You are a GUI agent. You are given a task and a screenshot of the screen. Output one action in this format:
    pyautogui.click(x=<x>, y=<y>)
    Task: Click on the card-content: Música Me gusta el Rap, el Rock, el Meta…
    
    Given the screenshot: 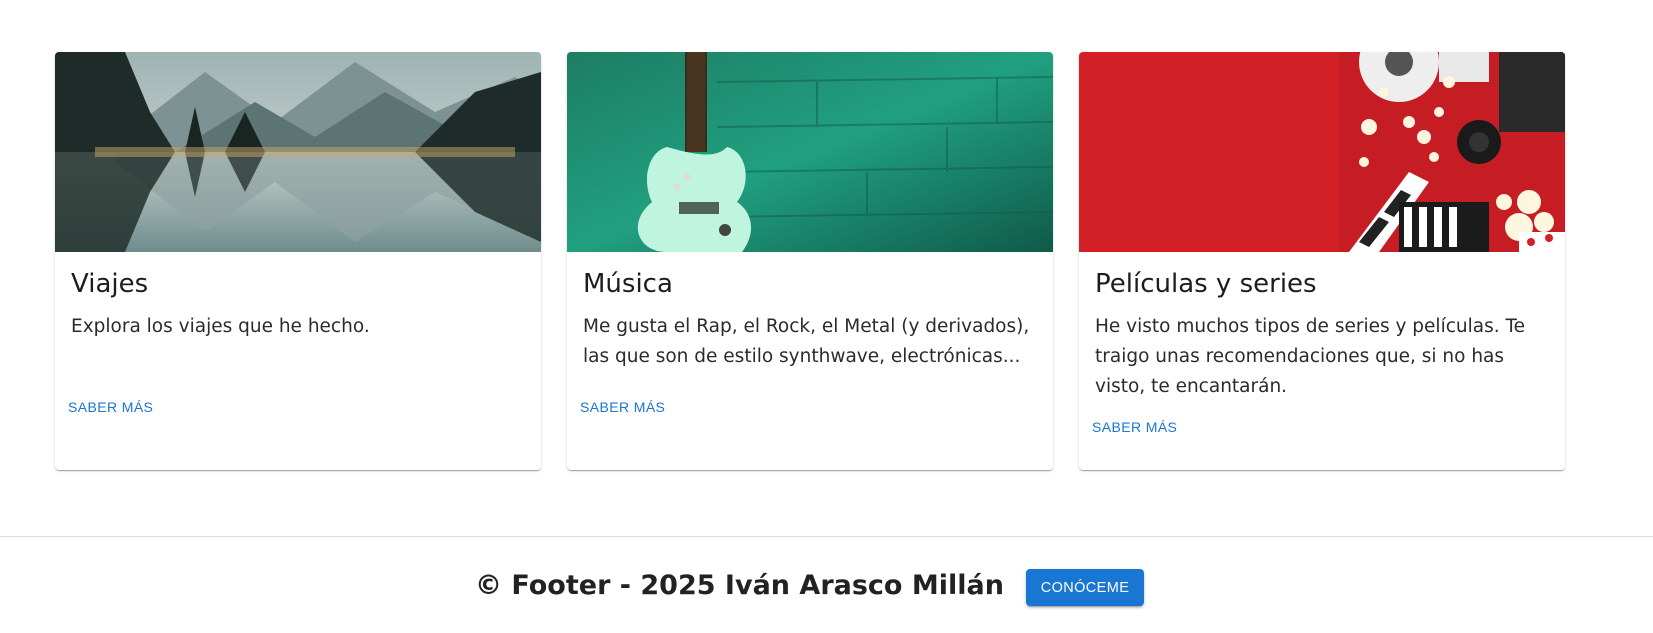 What is the action you would take?
    pyautogui.click(x=810, y=324)
    